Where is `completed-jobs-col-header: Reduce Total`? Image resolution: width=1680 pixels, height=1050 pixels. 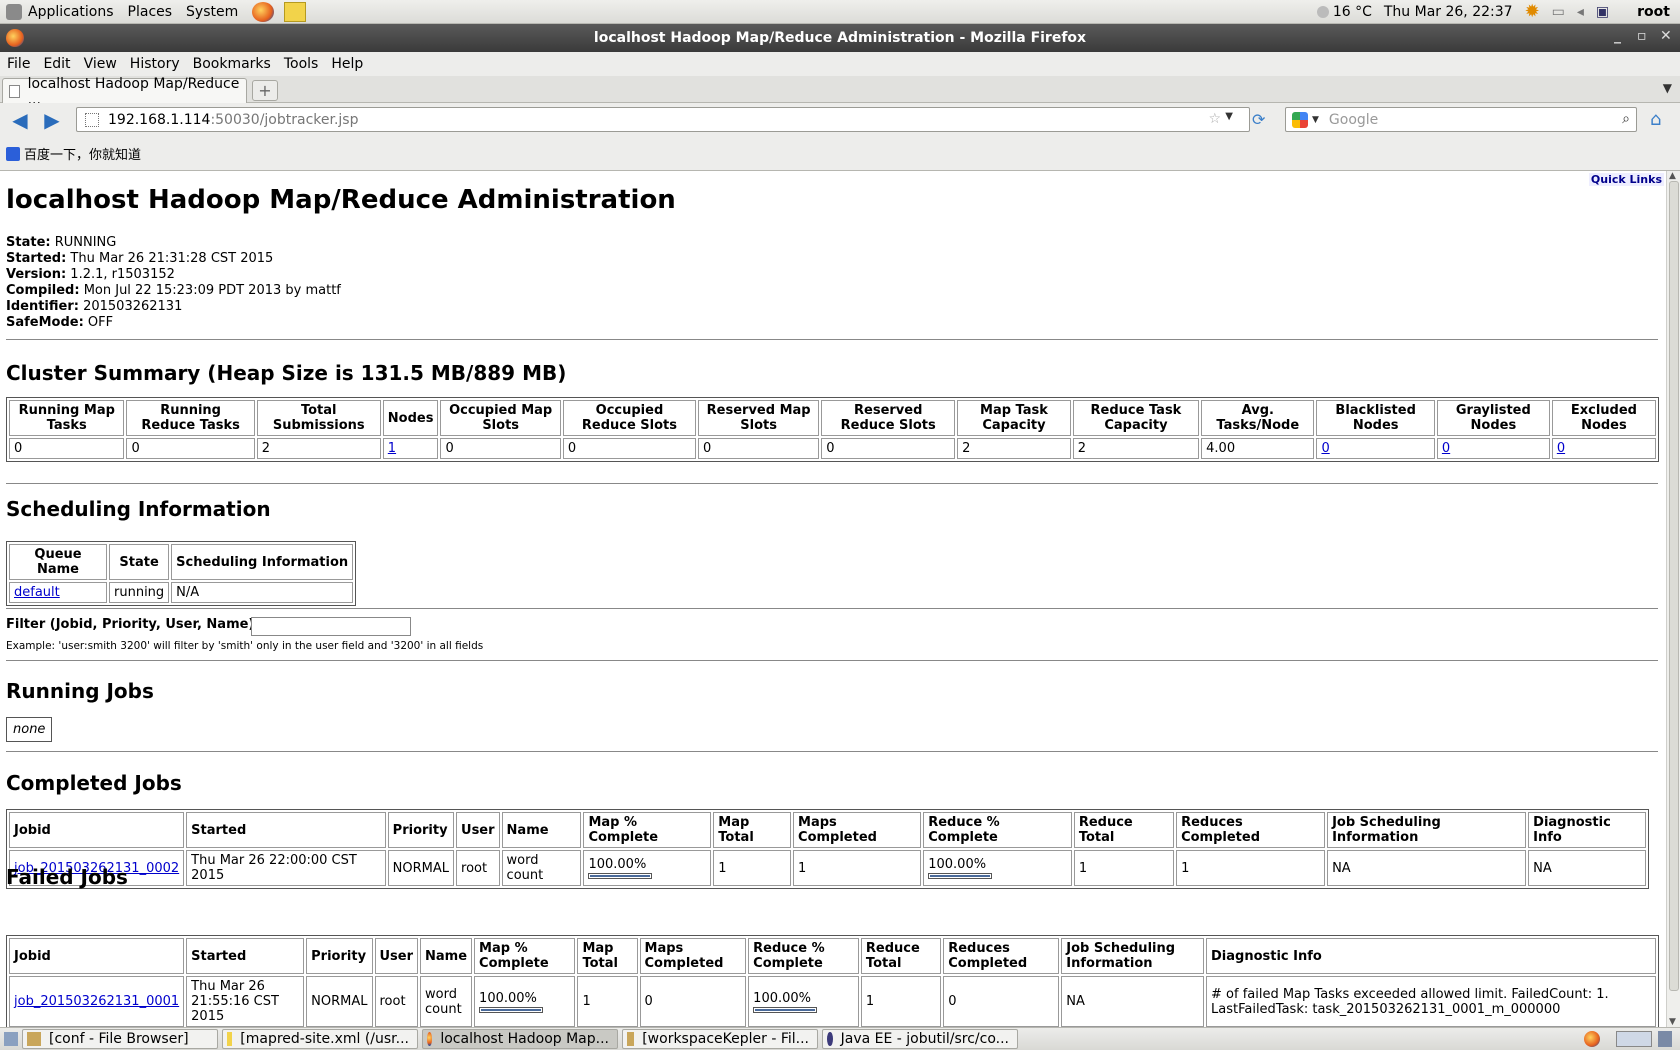
completed-jobs-col-header: Reduce Total is located at coordinates (1124, 830).